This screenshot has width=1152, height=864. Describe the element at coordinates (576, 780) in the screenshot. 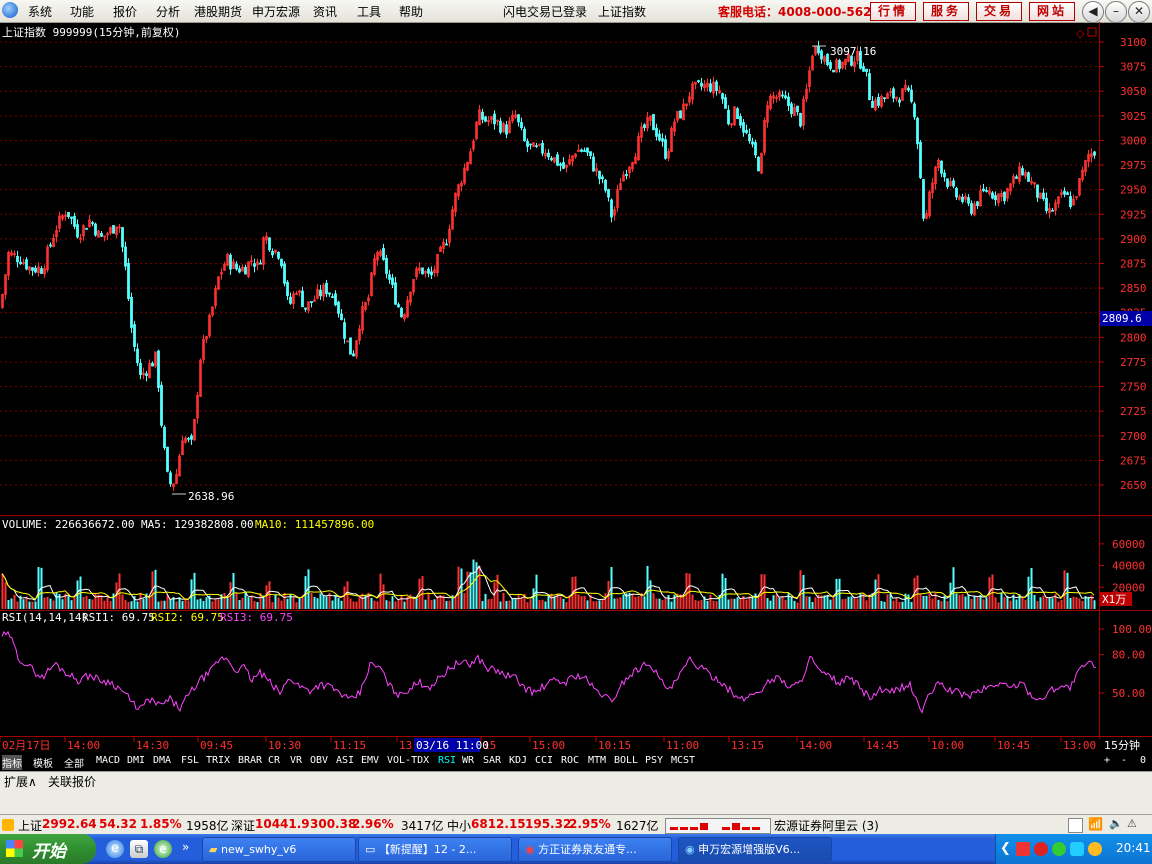

I see `extension-bar: 扩展∧ 关联报价` at that location.